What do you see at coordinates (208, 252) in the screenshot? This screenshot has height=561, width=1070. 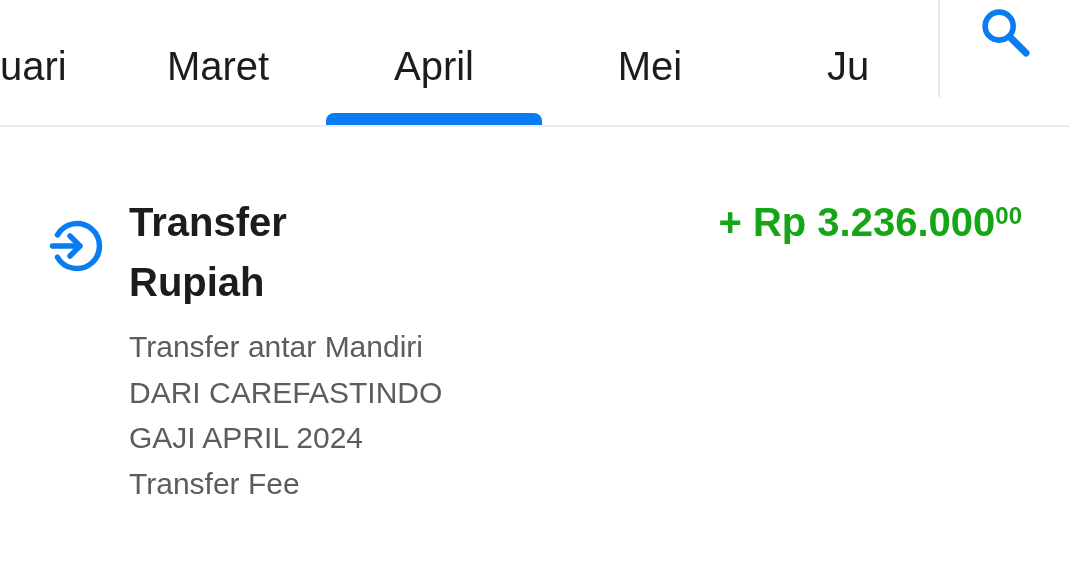 I see `transaction-title: Transfer Rupiah` at bounding box center [208, 252].